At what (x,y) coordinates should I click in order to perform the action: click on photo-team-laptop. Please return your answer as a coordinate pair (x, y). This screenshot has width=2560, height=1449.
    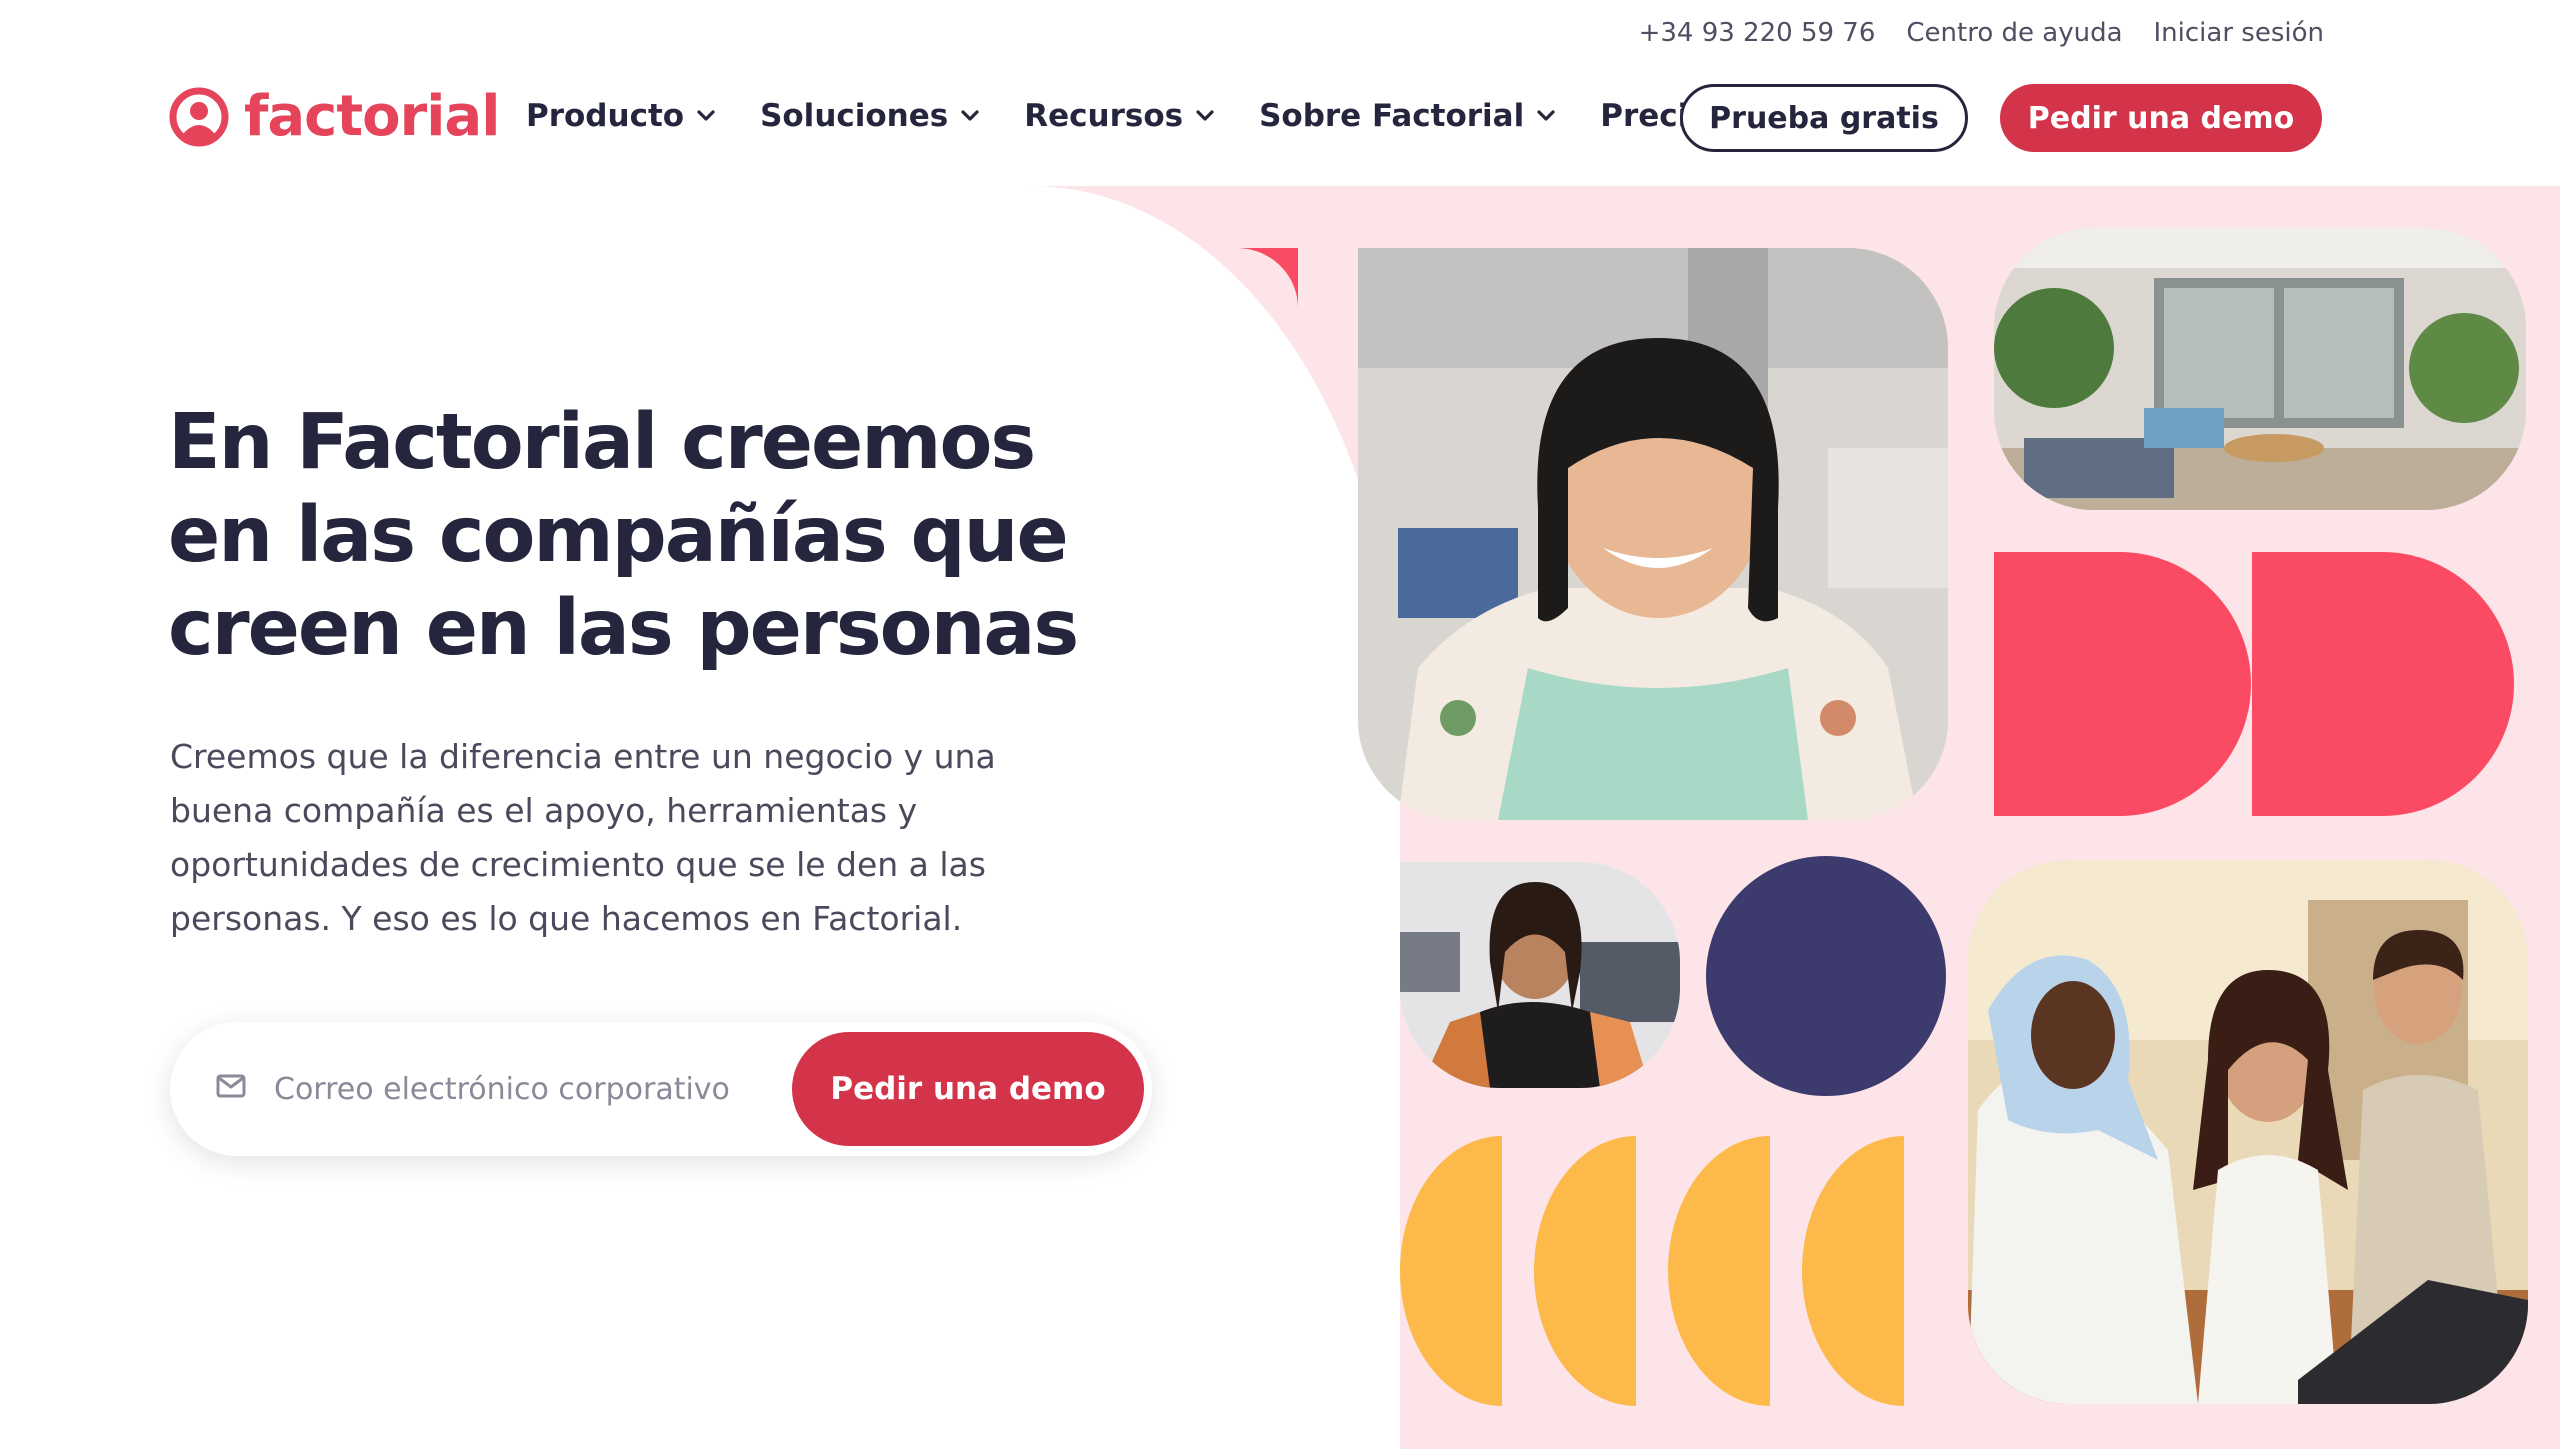
    Looking at the image, I should click on (2248, 1132).